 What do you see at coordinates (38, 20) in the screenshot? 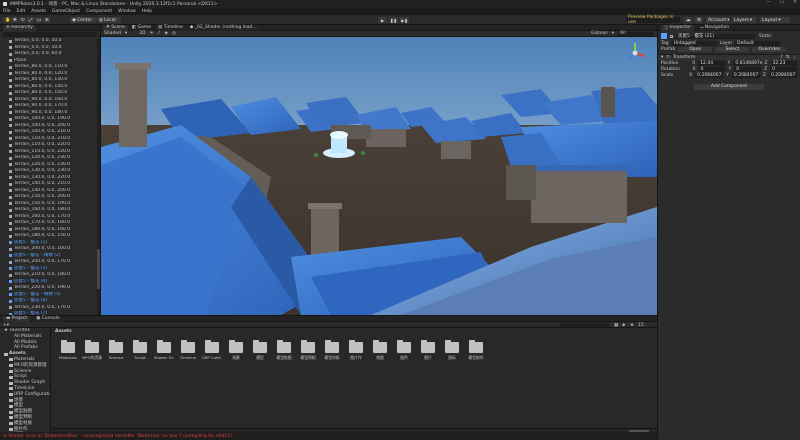
I see `rect-tool-button: ▭` at bounding box center [38, 20].